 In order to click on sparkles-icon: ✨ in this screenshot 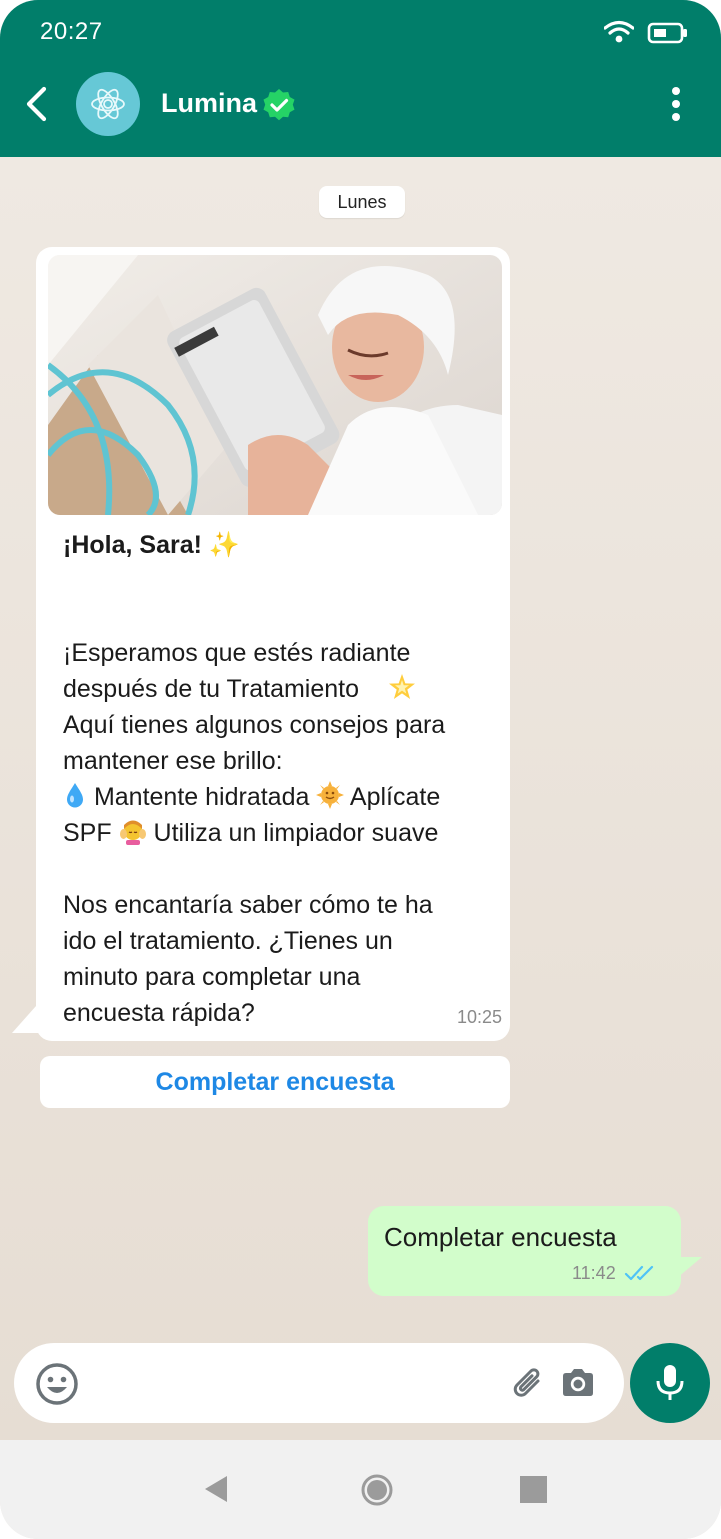, I will do `click(224, 545)`.